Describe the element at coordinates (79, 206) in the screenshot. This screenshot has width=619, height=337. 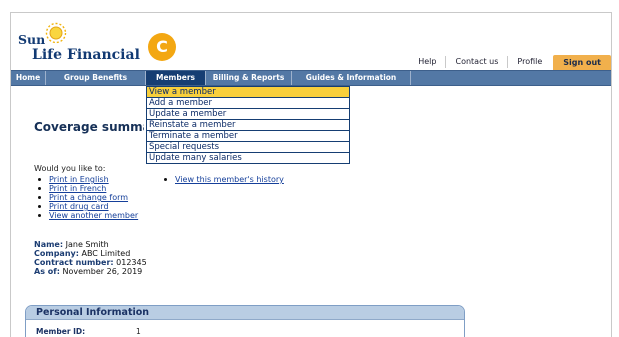
I see `print-drug-card-link: Print drug card` at that location.